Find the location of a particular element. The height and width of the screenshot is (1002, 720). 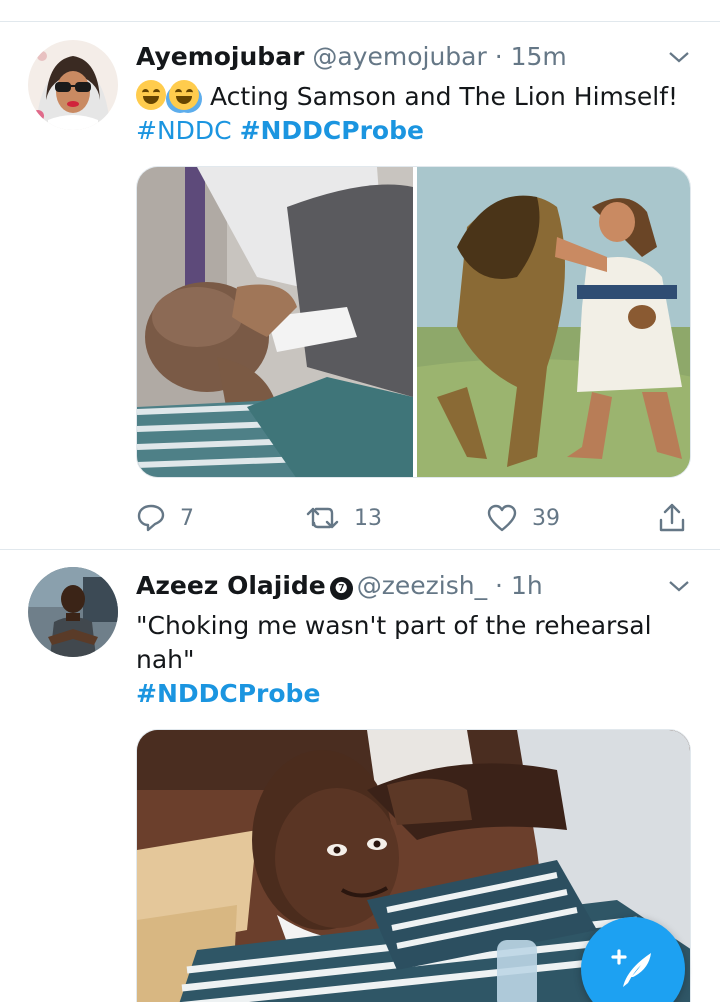

tears-of-joy-emoji-icon is located at coordinates (184, 95).